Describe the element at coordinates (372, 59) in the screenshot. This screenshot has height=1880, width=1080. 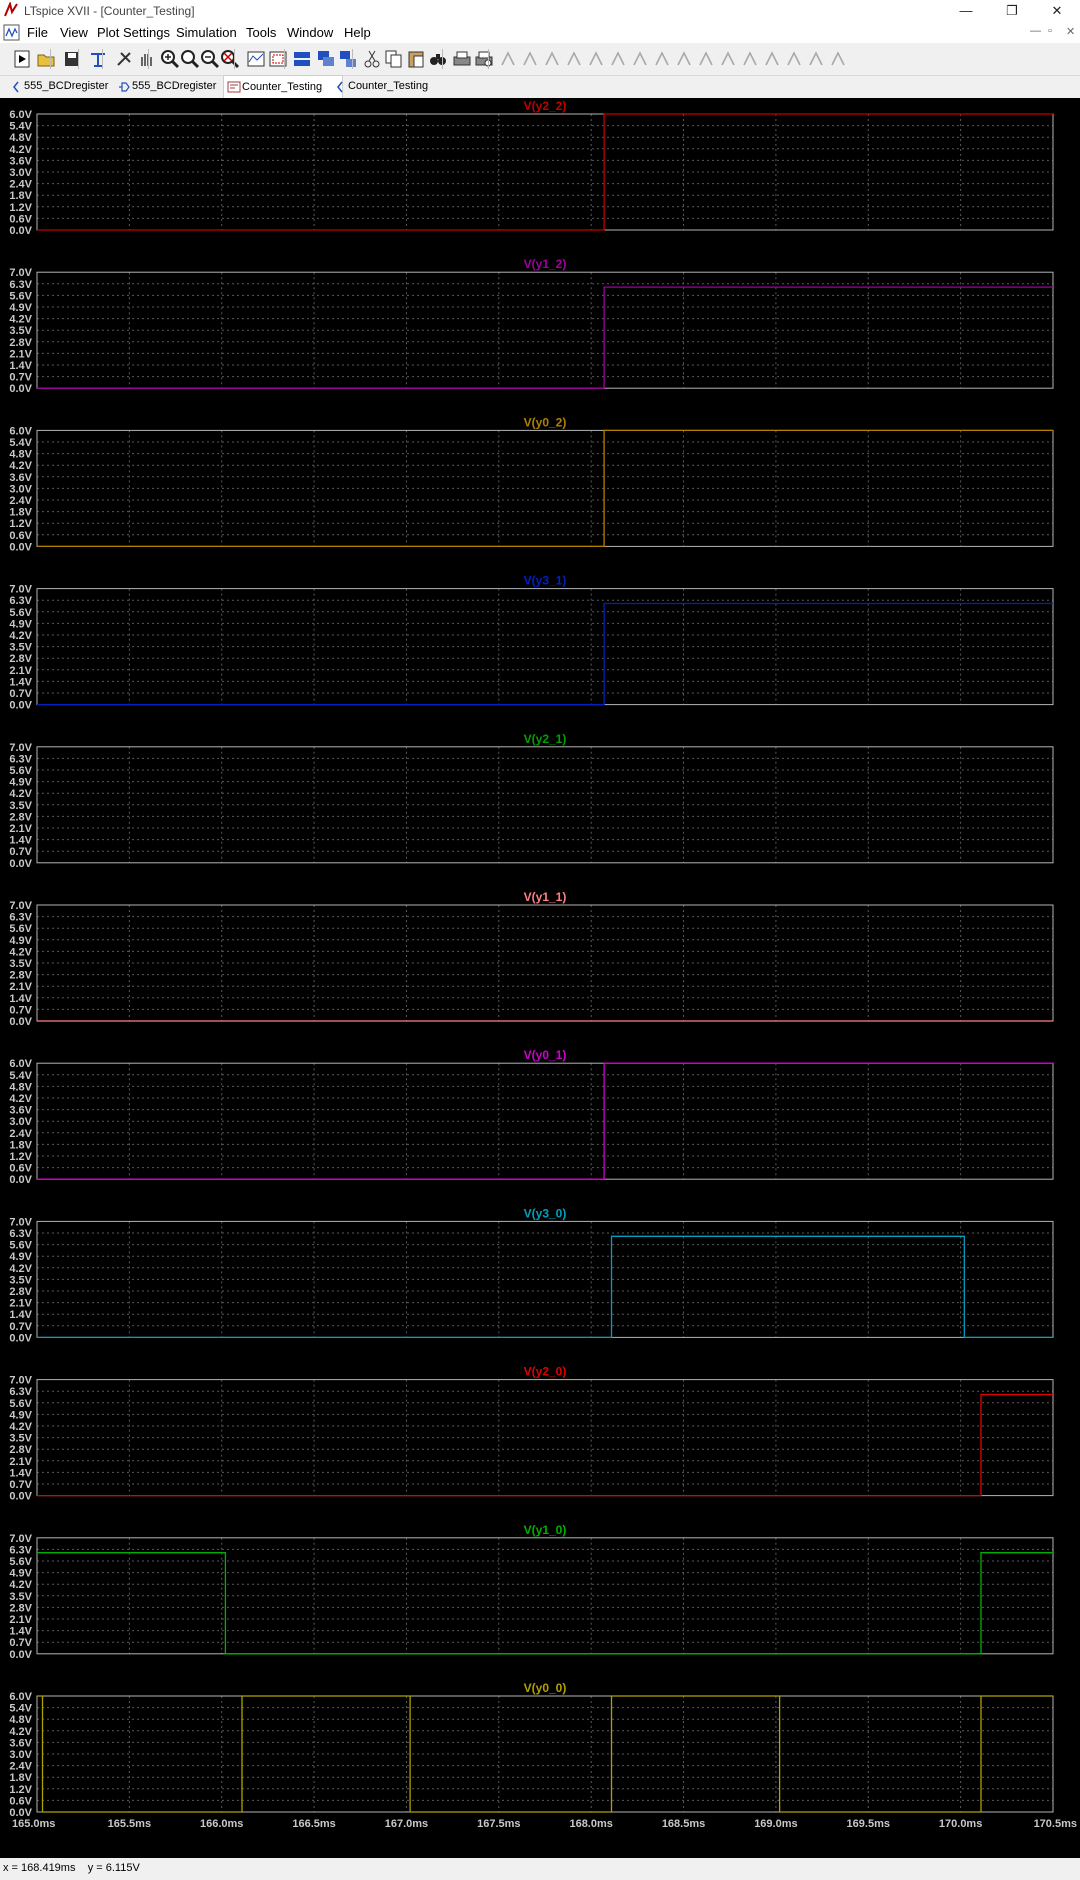
I see `cut-icon` at that location.